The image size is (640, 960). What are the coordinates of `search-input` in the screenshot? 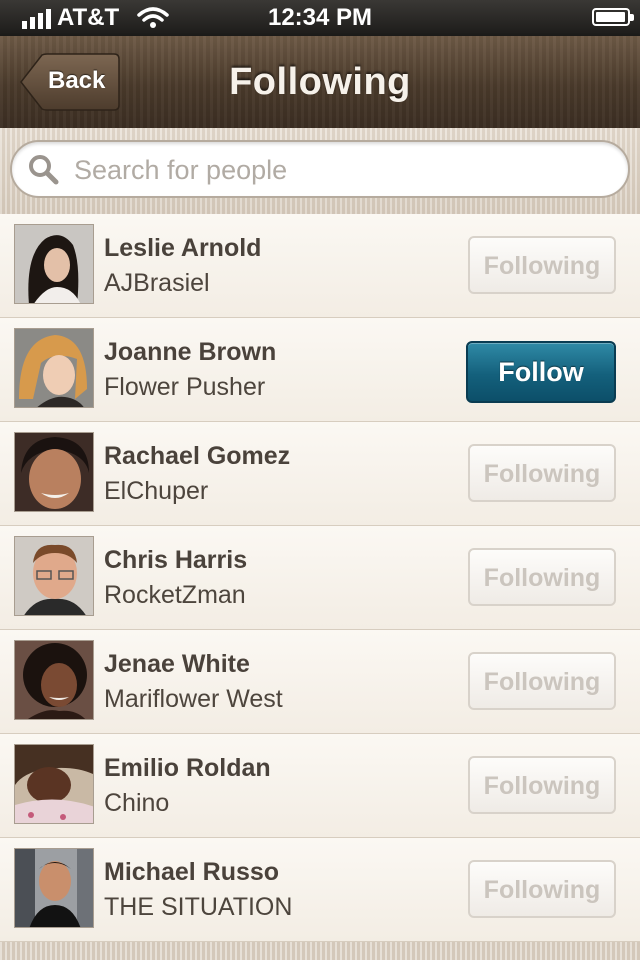 It's located at (344, 170).